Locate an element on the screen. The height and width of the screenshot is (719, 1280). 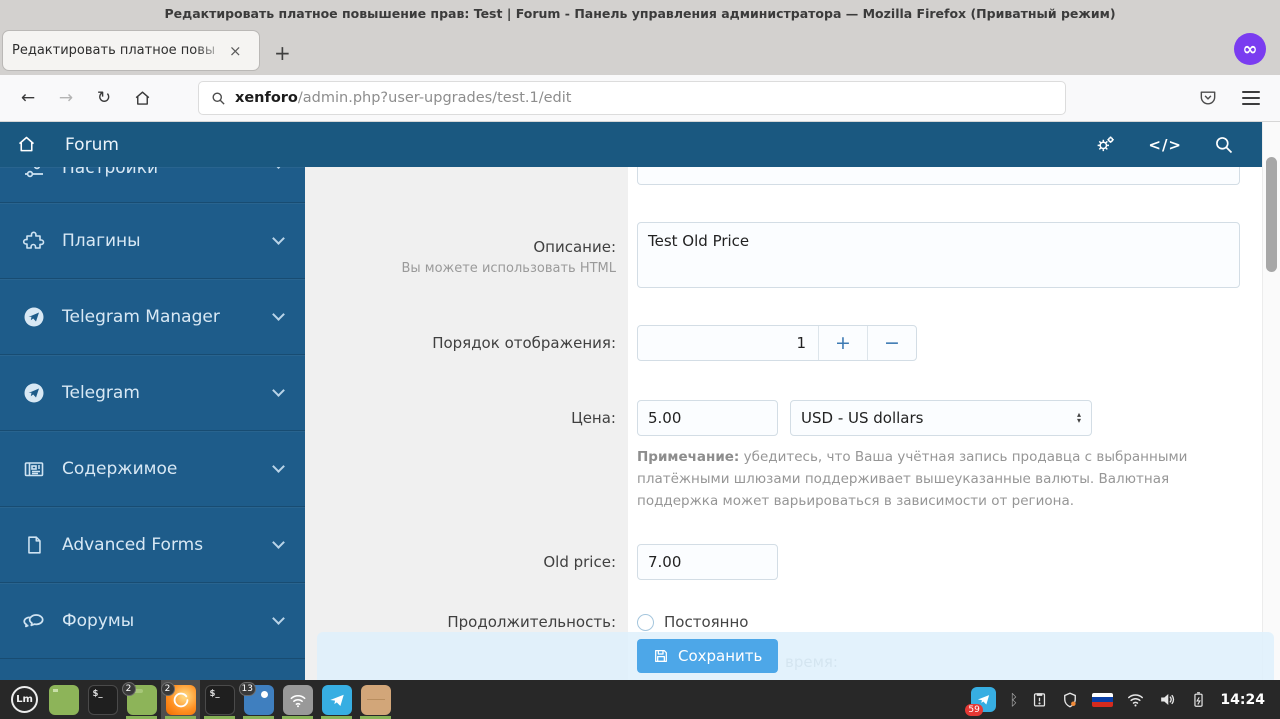
sidebar-item-content: Содержимое is located at coordinates (152, 469).